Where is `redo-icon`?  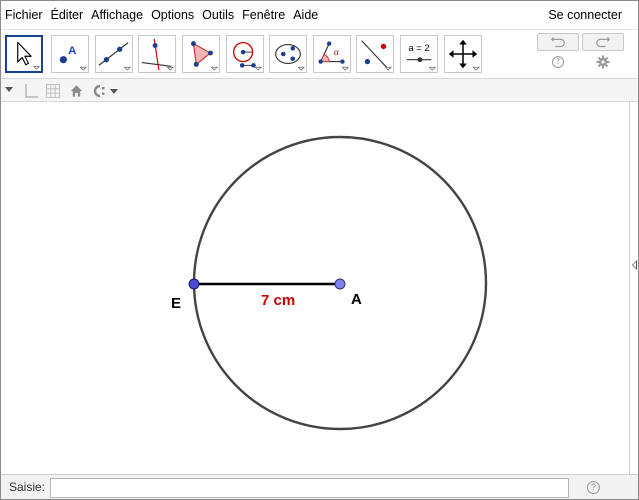 redo-icon is located at coordinates (603, 42).